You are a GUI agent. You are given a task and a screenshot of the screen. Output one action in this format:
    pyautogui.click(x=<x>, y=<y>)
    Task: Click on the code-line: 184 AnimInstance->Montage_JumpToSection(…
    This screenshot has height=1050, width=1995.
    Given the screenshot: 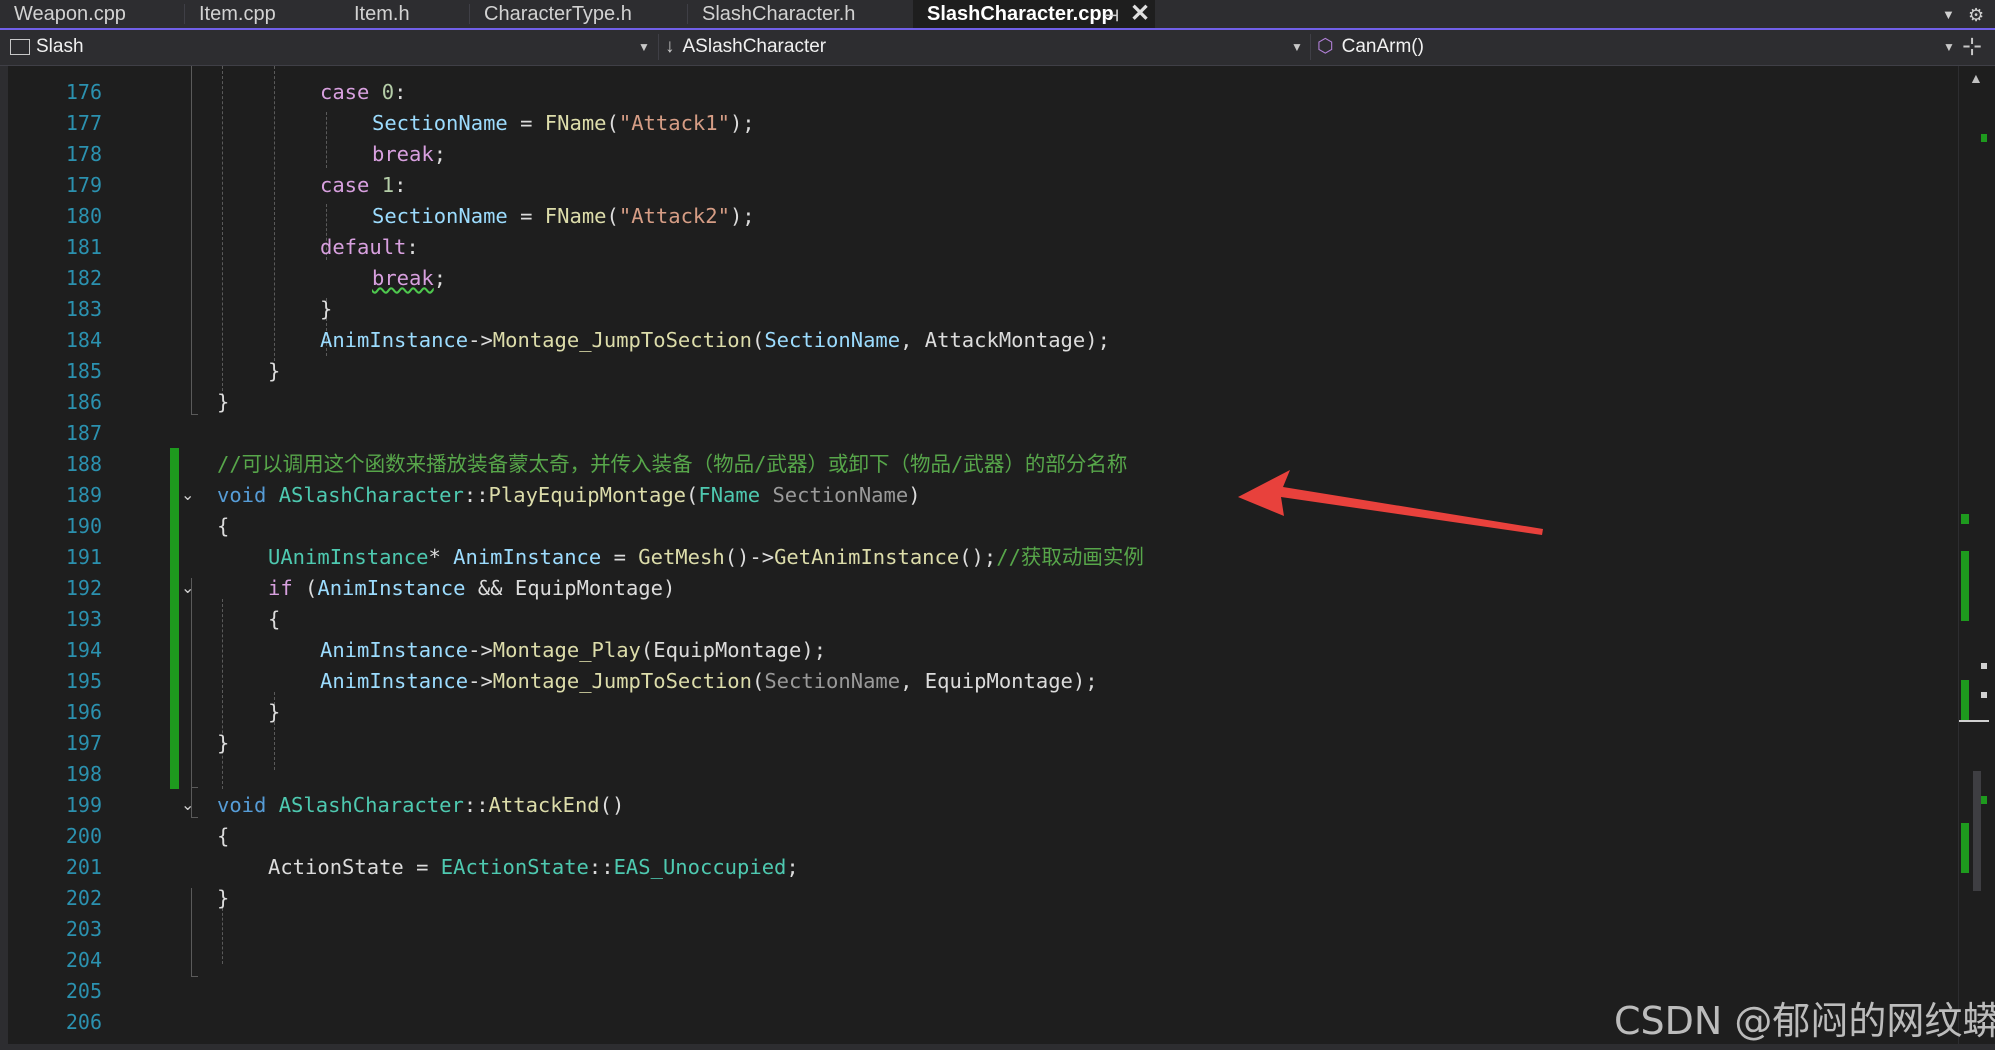 What is the action you would take?
    pyautogui.click(x=975, y=340)
    